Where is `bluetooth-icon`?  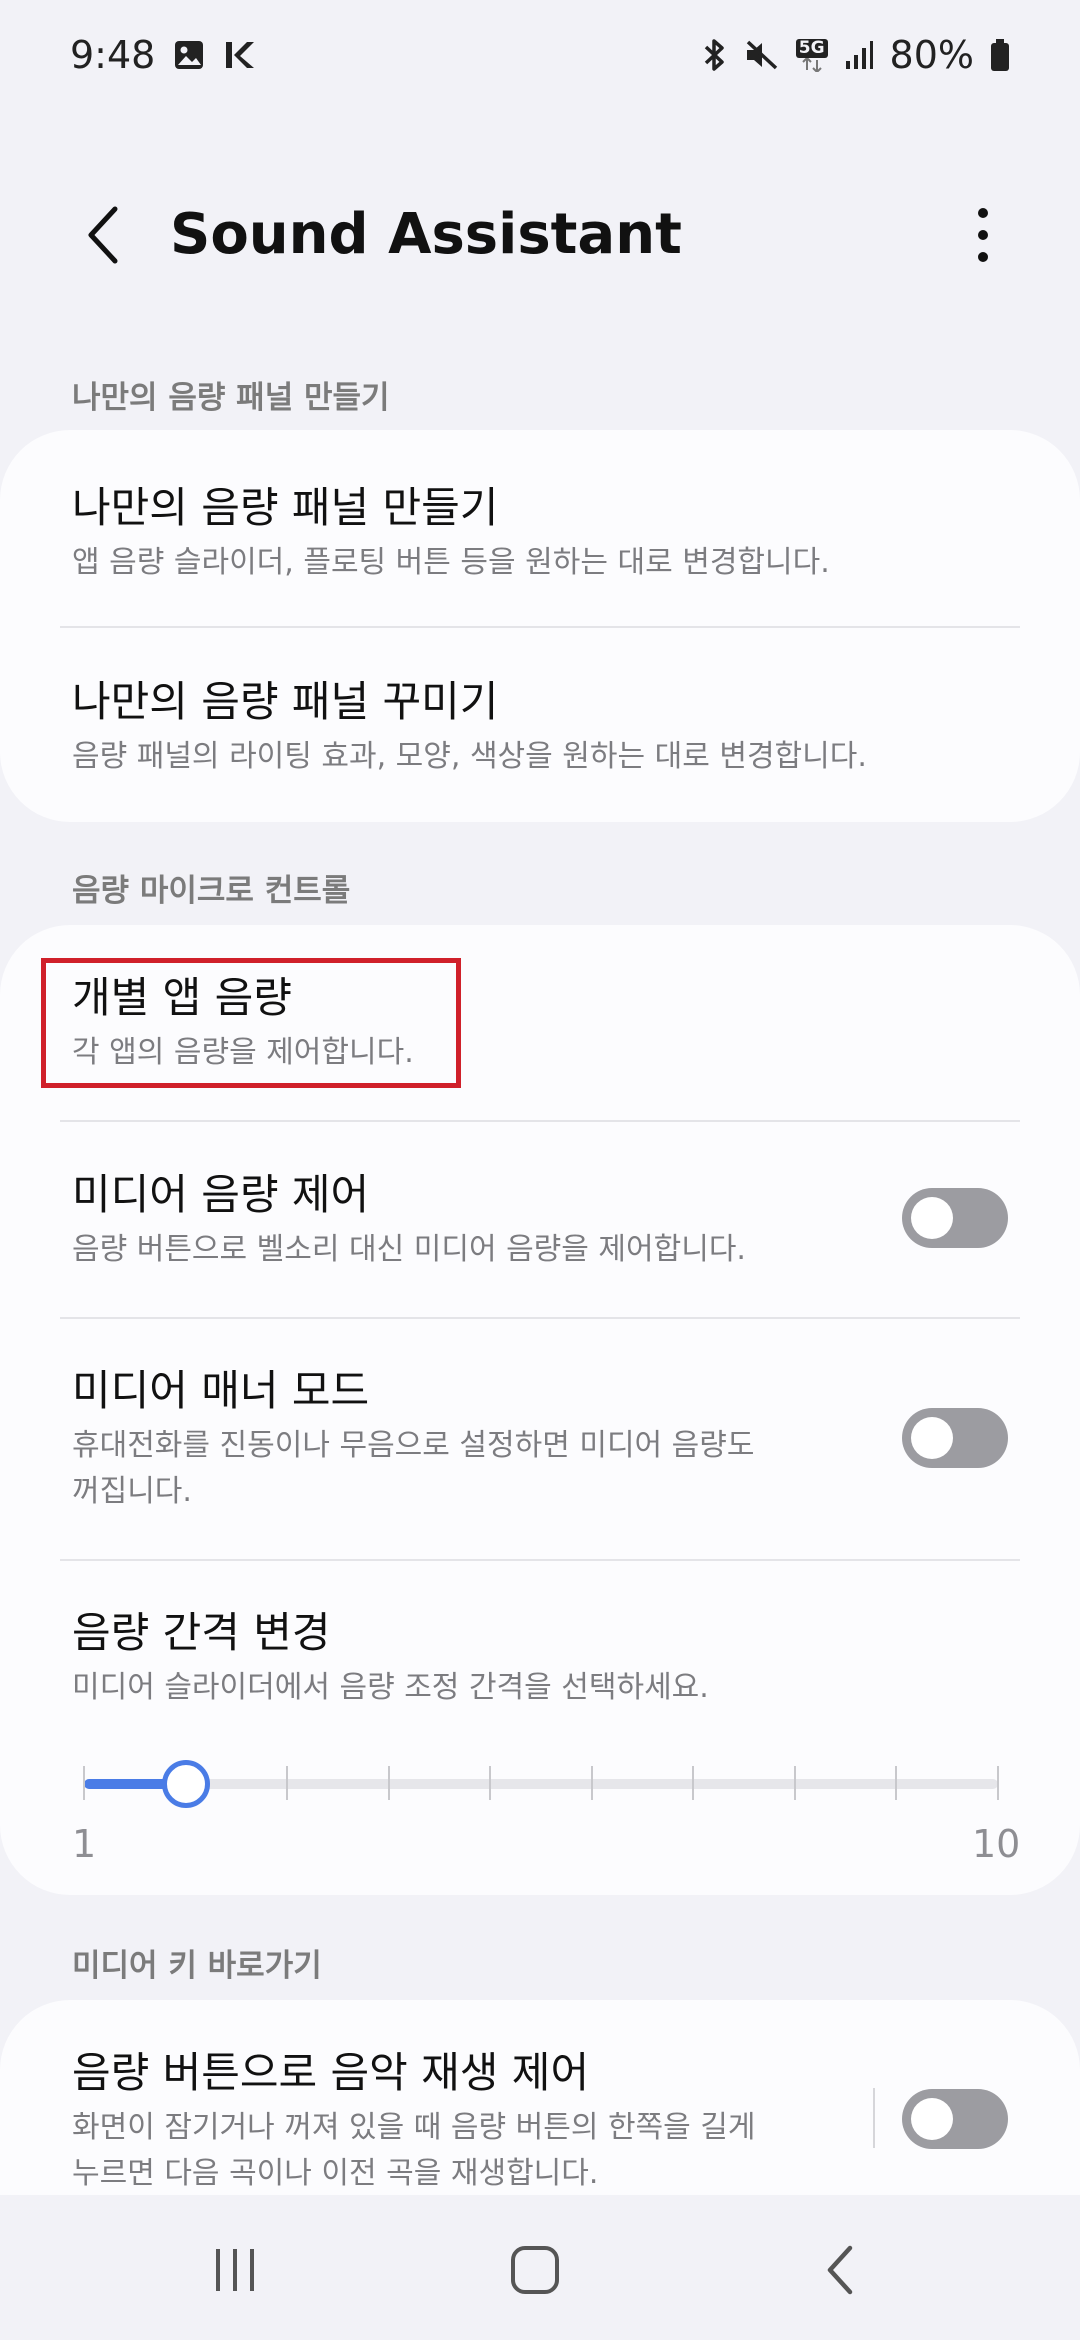
bluetooth-icon is located at coordinates (715, 55).